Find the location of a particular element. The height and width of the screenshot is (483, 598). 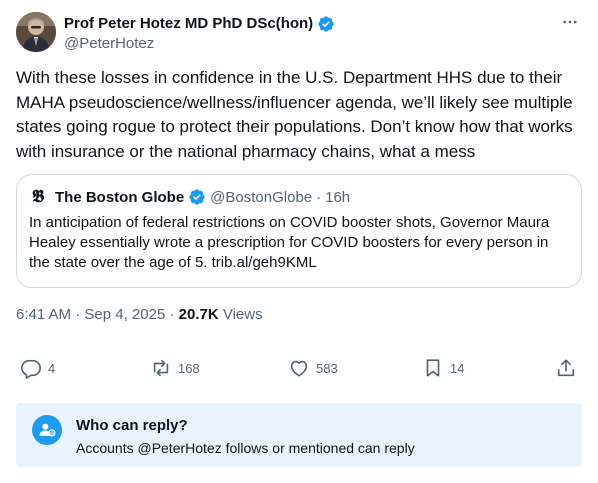

share-button is located at coordinates (566, 368).